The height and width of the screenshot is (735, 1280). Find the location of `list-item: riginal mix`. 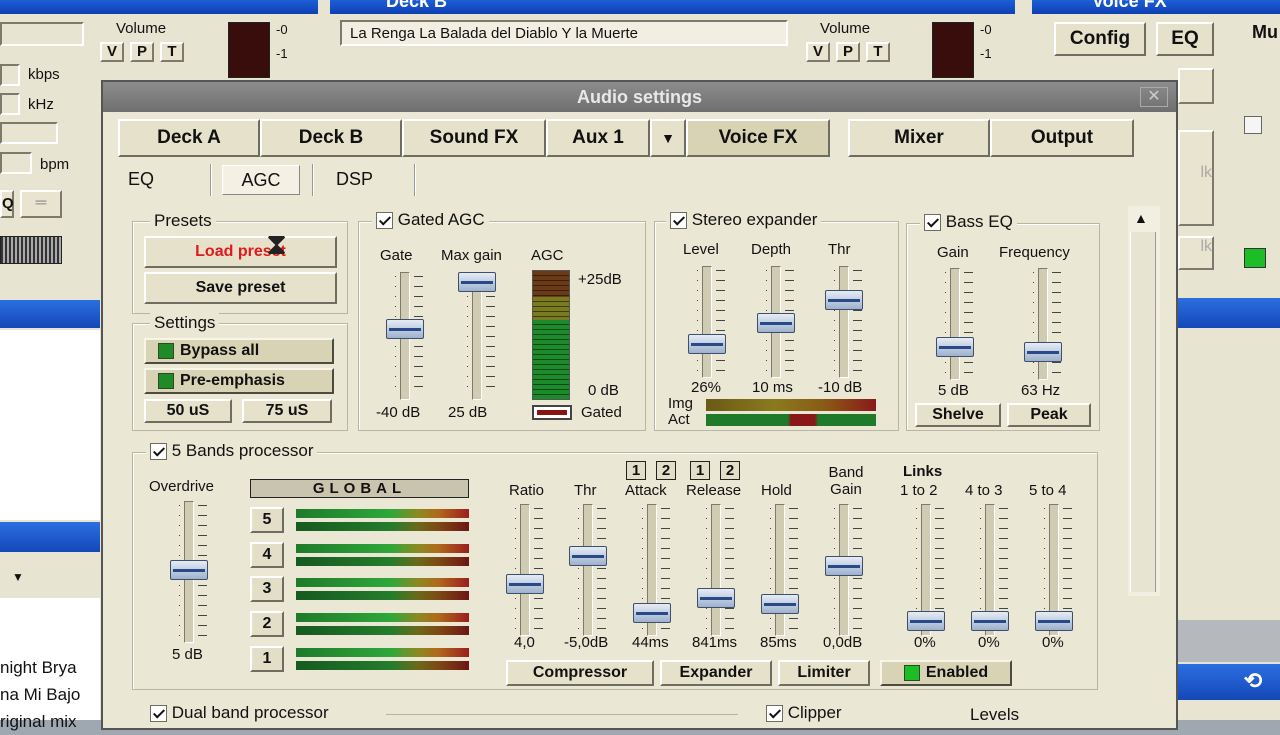

list-item: riginal mix is located at coordinates (50, 721).